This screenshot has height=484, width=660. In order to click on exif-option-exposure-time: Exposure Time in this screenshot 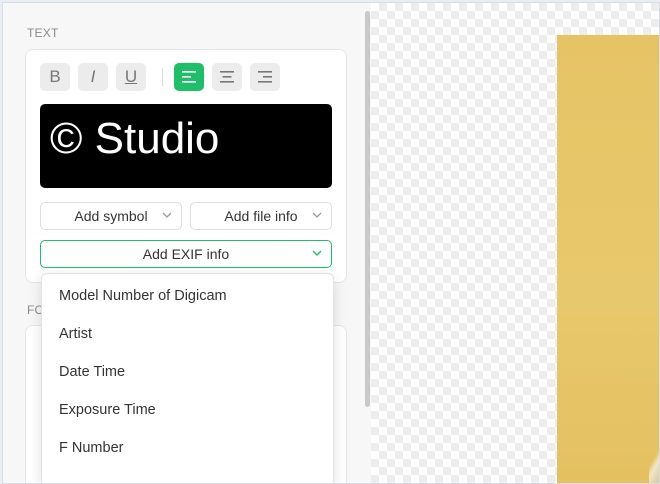, I will do `click(187, 410)`.